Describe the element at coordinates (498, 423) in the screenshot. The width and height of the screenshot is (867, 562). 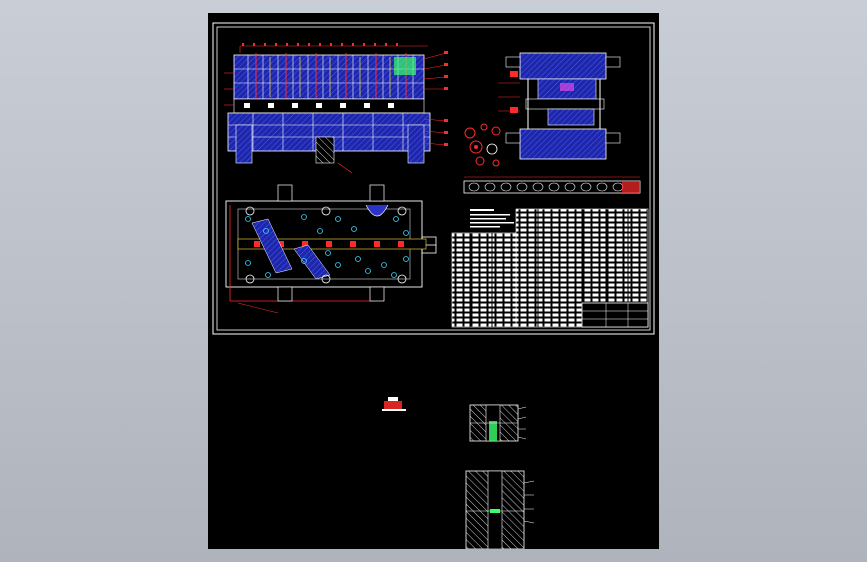
I see `punch-assembly-detail` at that location.